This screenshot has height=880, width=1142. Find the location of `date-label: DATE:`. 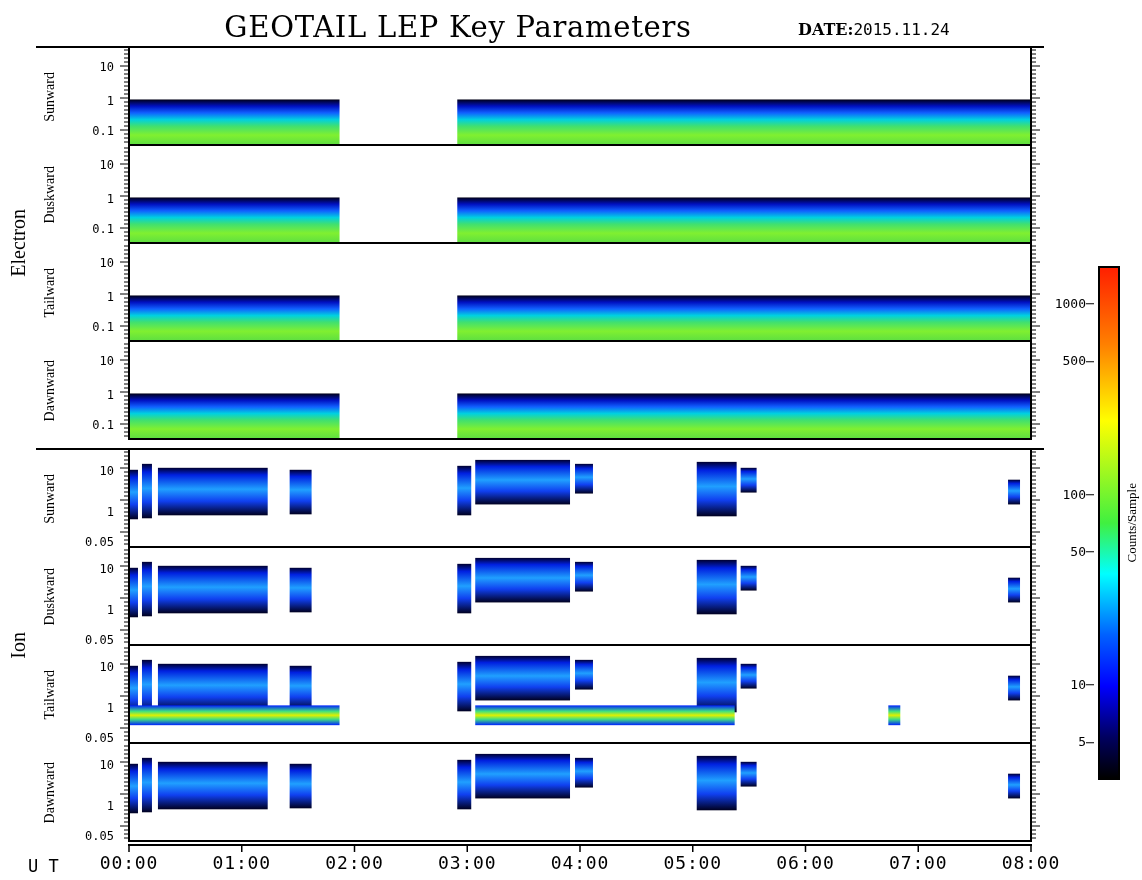

date-label: DATE: is located at coordinates (826, 30).